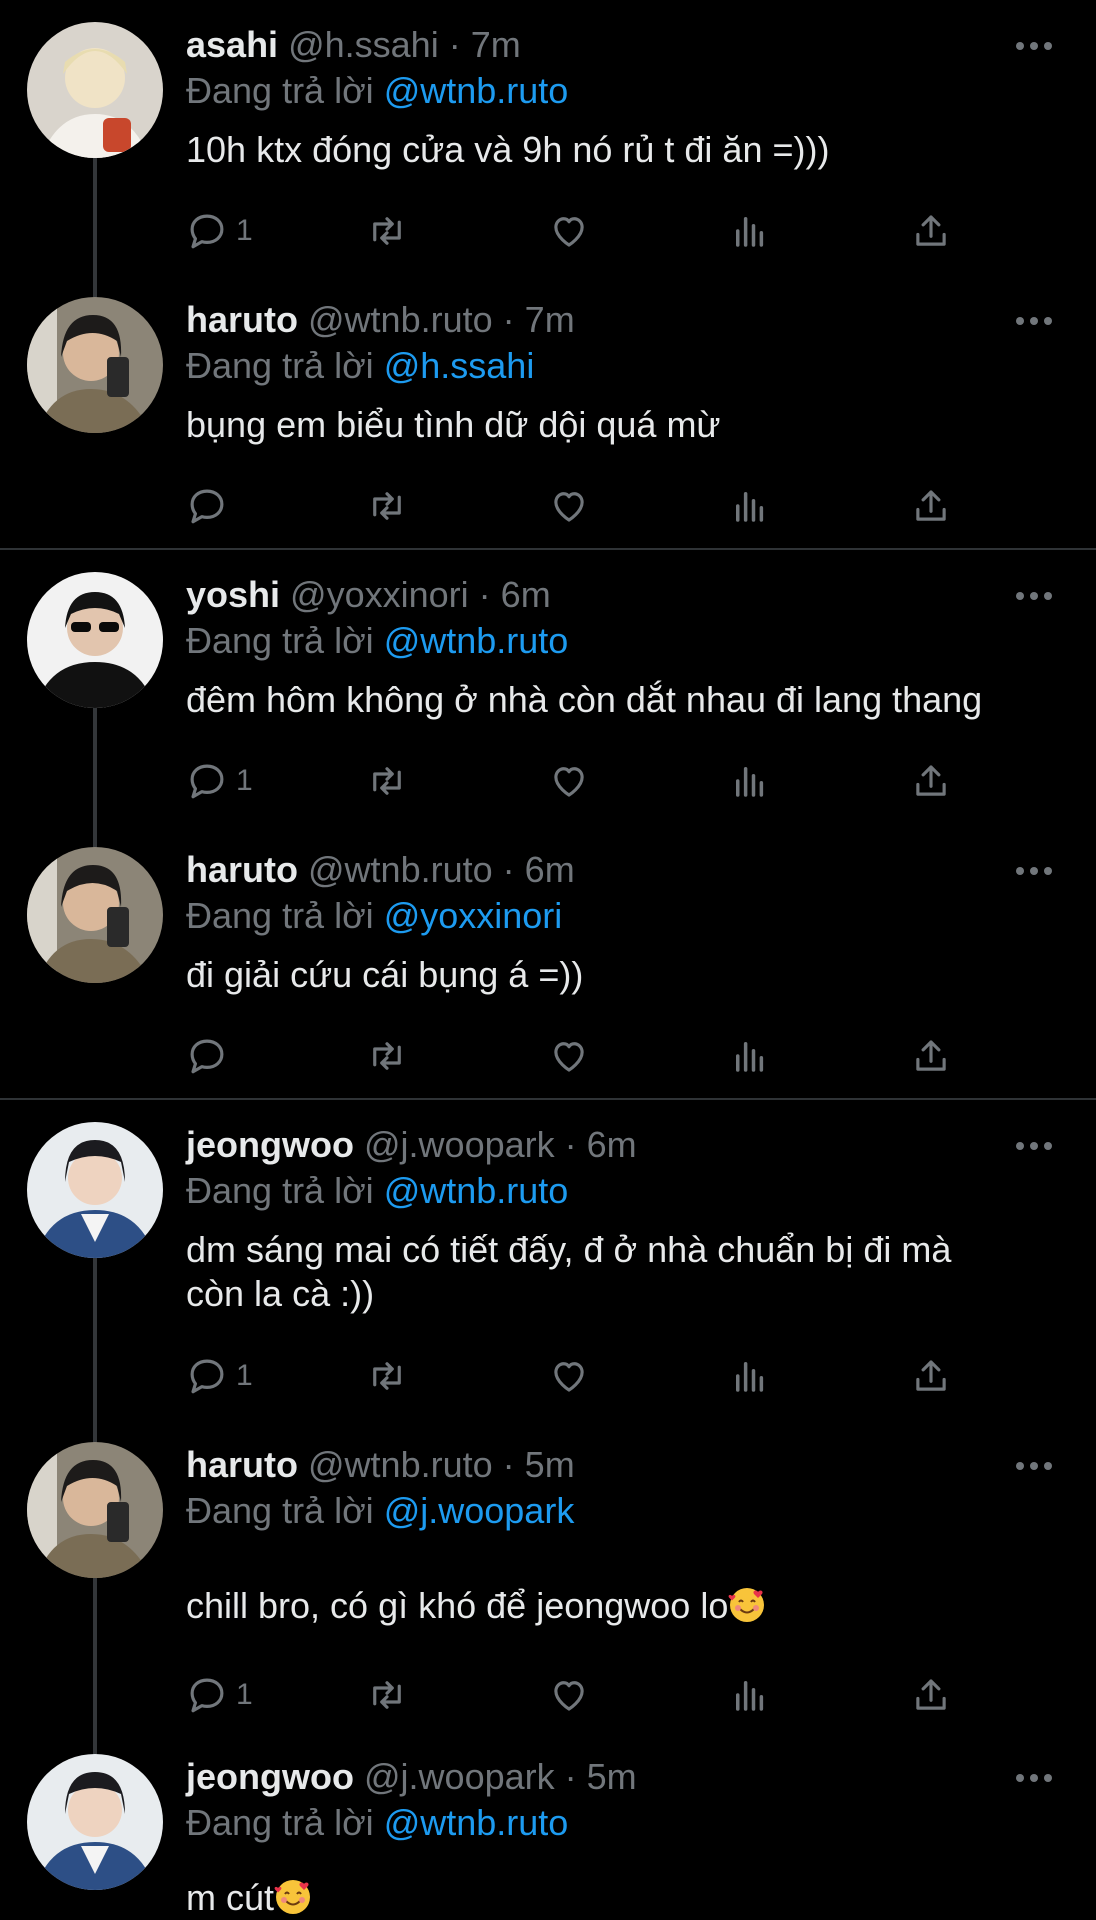 This screenshot has width=1096, height=1920. What do you see at coordinates (233, 594) in the screenshot?
I see `author-name: yoshi` at bounding box center [233, 594].